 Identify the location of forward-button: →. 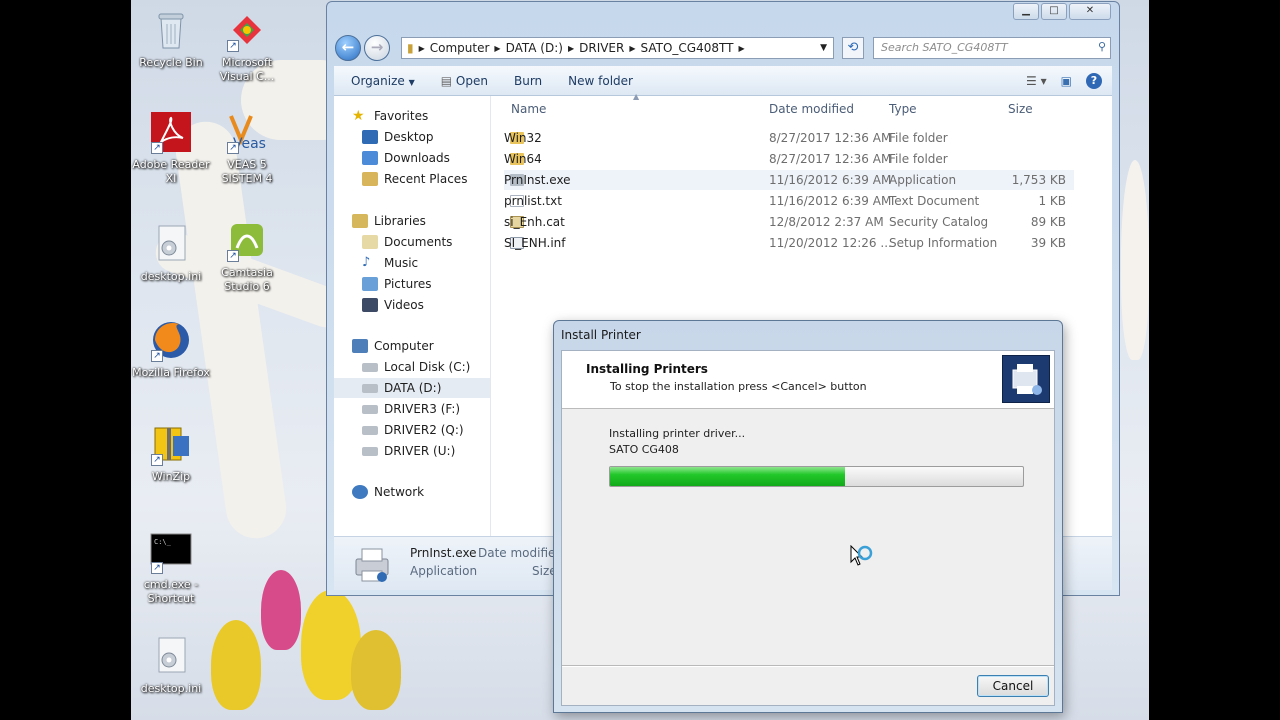
(377, 48).